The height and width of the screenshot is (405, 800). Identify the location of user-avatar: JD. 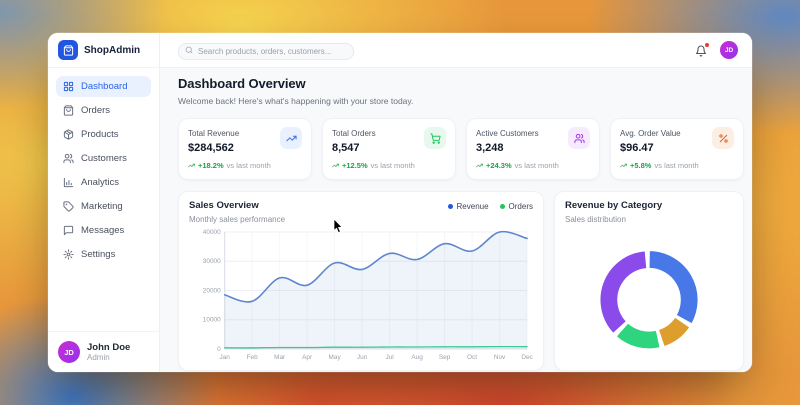
(69, 352).